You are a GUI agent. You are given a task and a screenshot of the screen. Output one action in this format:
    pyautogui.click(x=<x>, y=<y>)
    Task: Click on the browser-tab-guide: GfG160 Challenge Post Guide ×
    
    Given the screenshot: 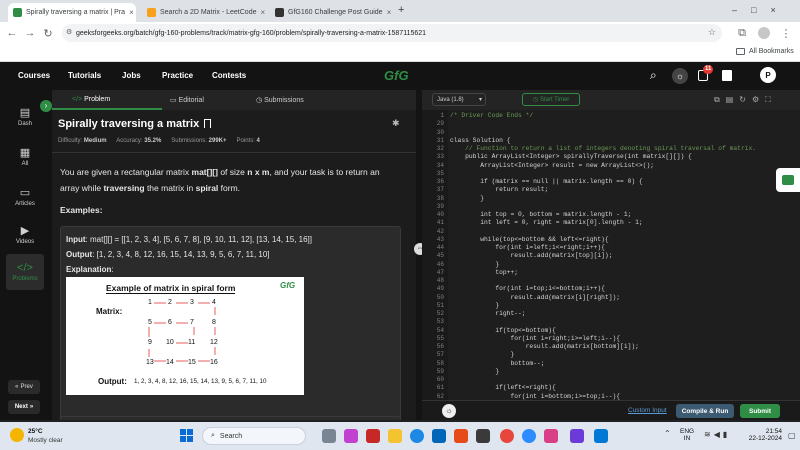 What is the action you would take?
    pyautogui.click(x=332, y=12)
    